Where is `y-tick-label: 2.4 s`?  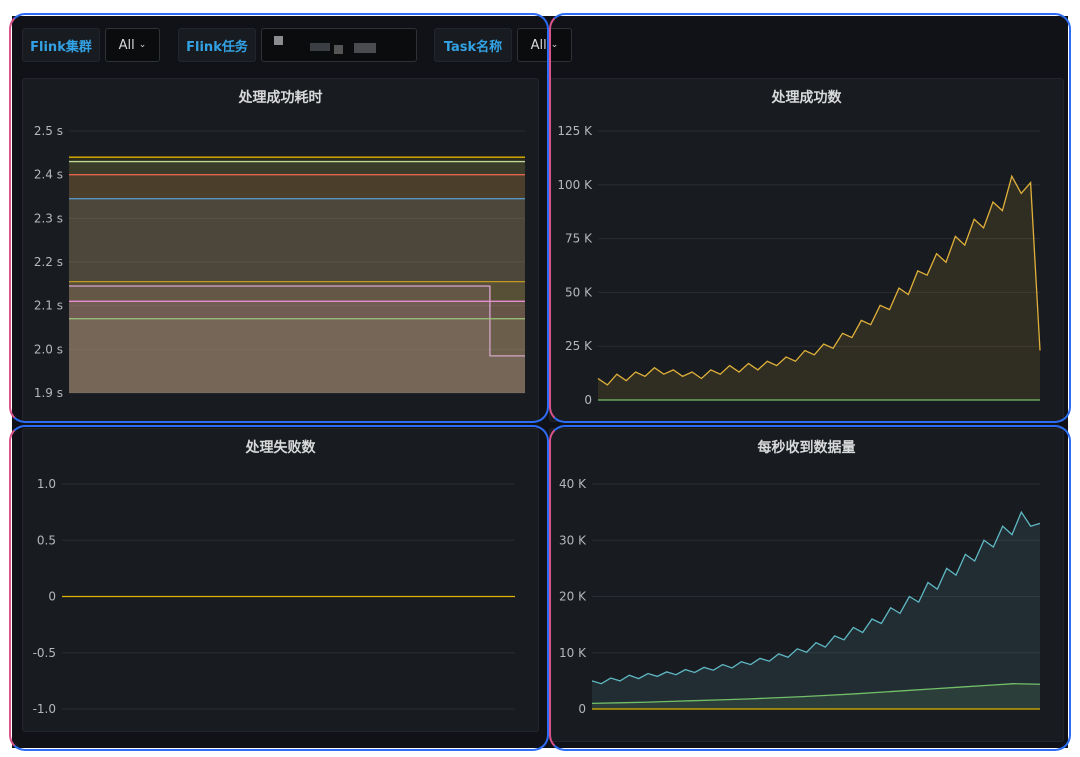 y-tick-label: 2.4 s is located at coordinates (48, 175).